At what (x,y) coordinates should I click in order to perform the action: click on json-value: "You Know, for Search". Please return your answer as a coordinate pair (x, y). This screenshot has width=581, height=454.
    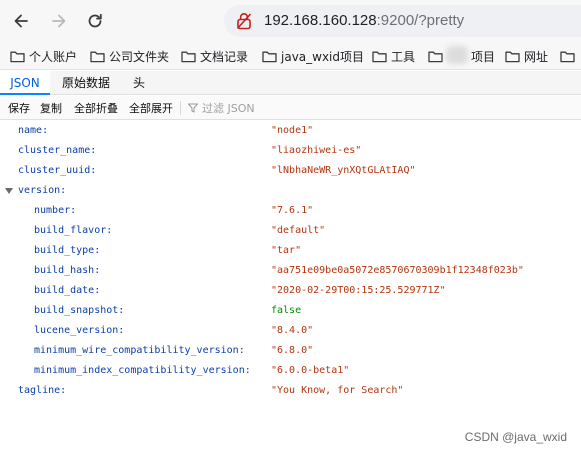
    Looking at the image, I should click on (337, 390).